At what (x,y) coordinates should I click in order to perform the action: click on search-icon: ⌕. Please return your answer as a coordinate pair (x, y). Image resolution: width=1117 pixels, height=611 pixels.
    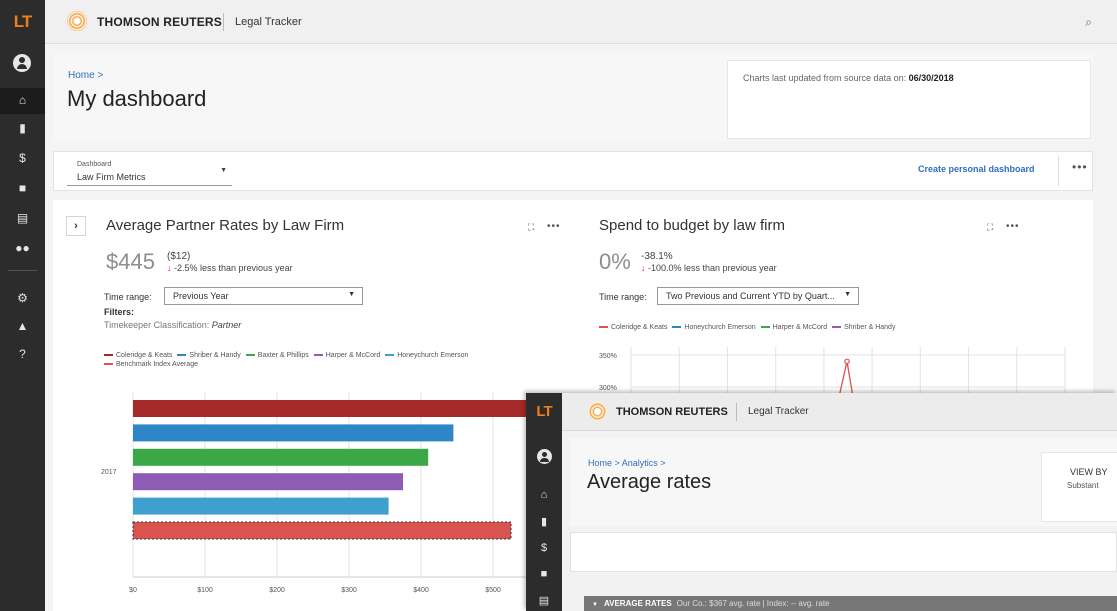
    Looking at the image, I should click on (1088, 22).